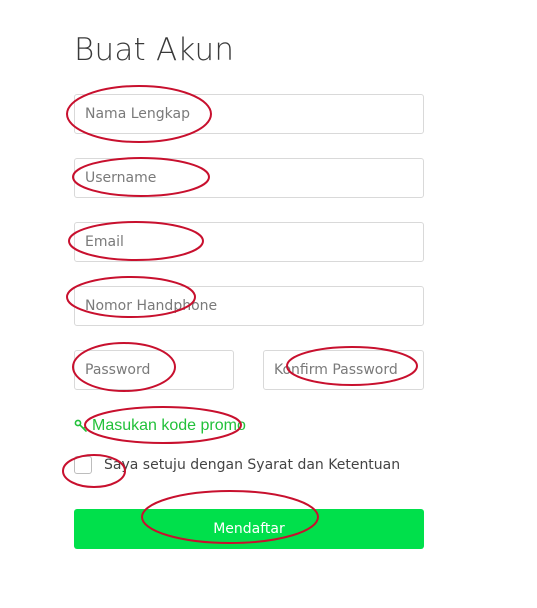 This screenshot has height=608, width=537. What do you see at coordinates (249, 242) in the screenshot?
I see `email-input` at bounding box center [249, 242].